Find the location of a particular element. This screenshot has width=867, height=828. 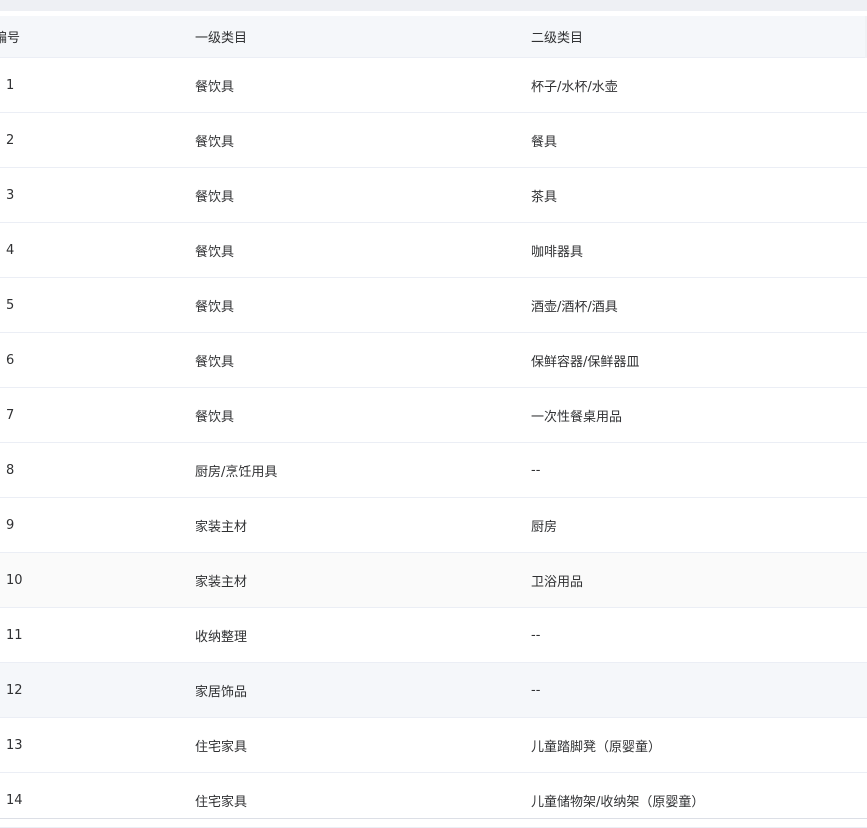

cell-id: 9 is located at coordinates (10, 525).